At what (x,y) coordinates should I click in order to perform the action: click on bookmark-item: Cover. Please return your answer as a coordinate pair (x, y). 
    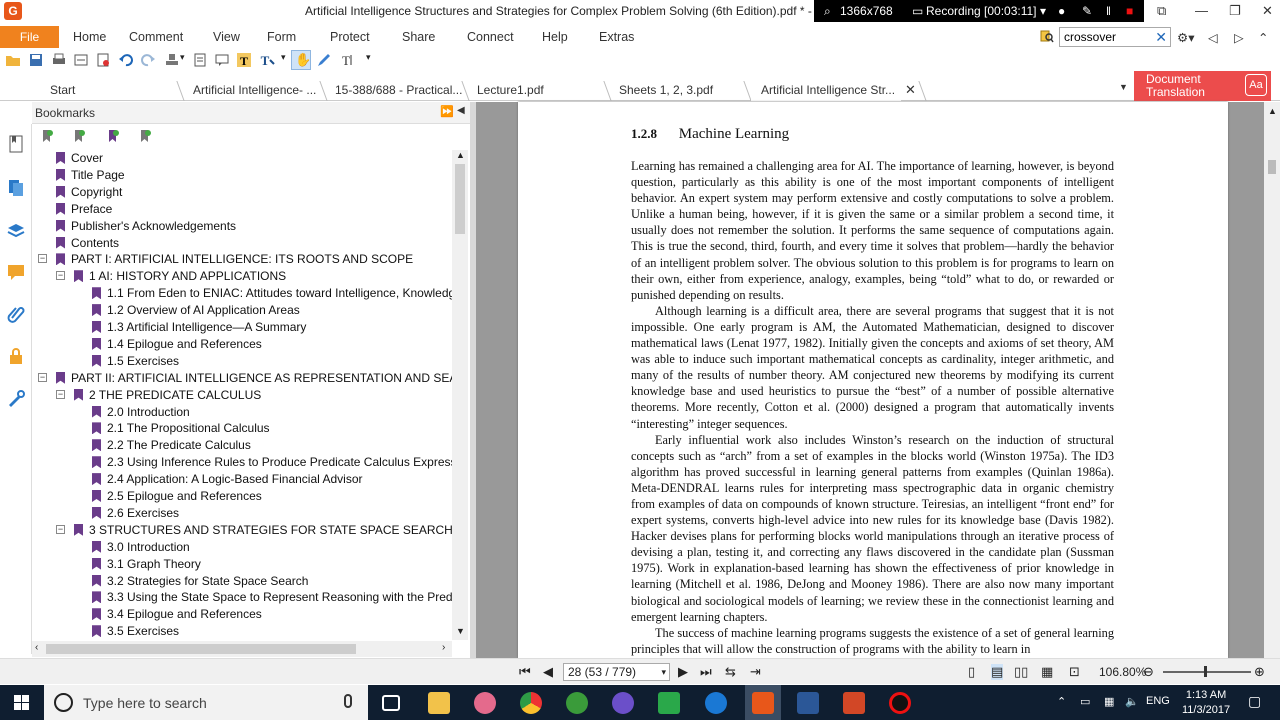
    Looking at the image, I should click on (242, 158).